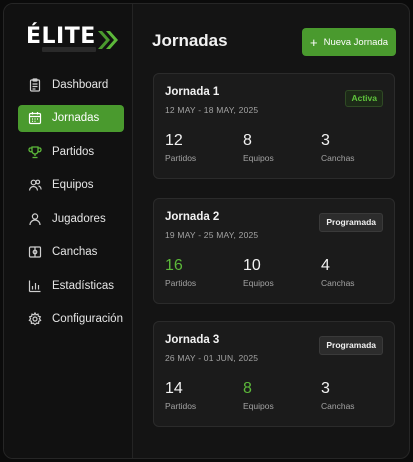 Image resolution: width=413 pixels, height=462 pixels. Describe the element at coordinates (80, 84) in the screenshot. I see `sidebar-item-label: Dashboard` at that location.